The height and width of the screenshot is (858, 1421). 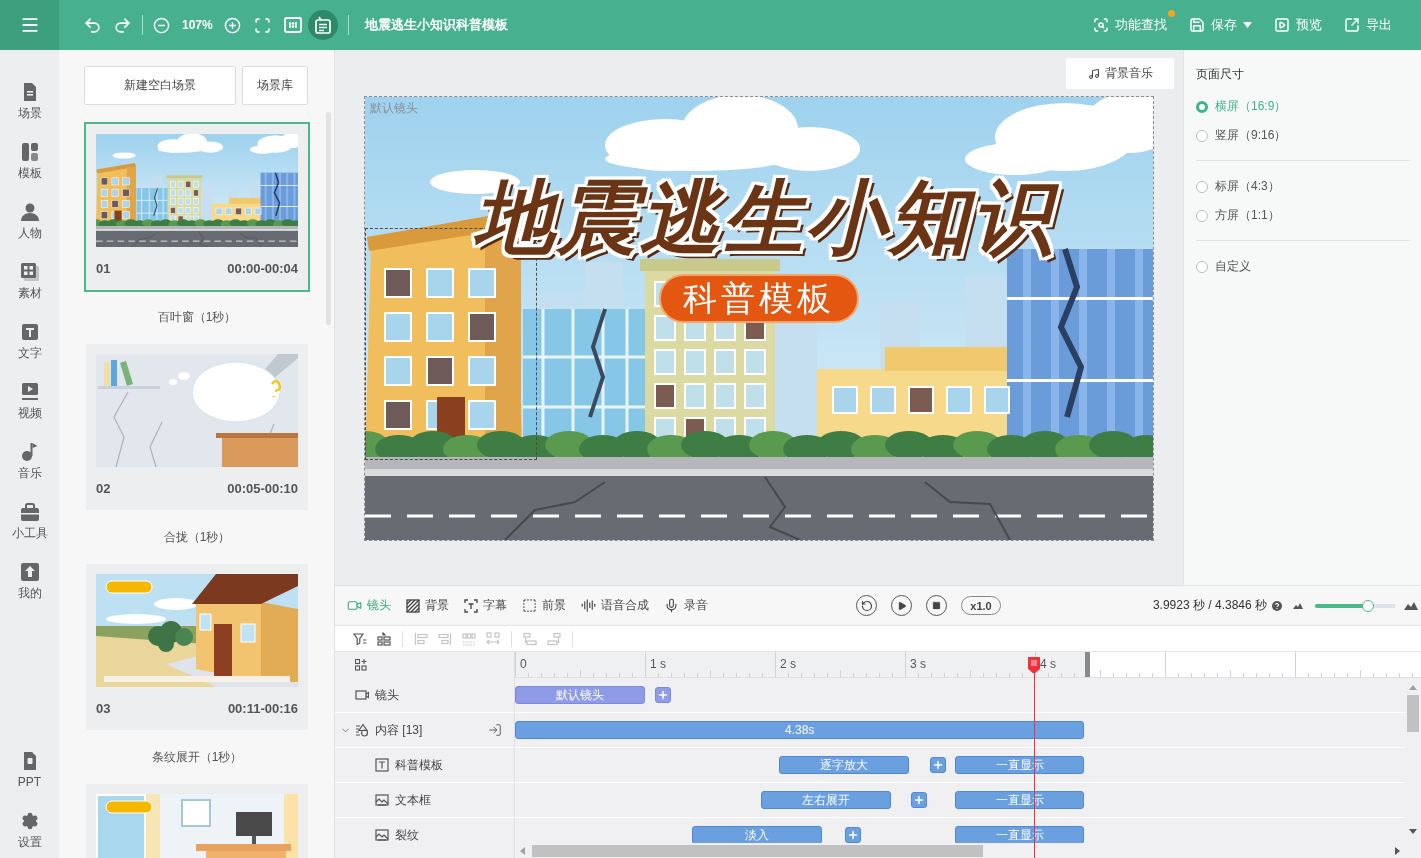 I want to click on nav-item: PPT, so click(x=29, y=769).